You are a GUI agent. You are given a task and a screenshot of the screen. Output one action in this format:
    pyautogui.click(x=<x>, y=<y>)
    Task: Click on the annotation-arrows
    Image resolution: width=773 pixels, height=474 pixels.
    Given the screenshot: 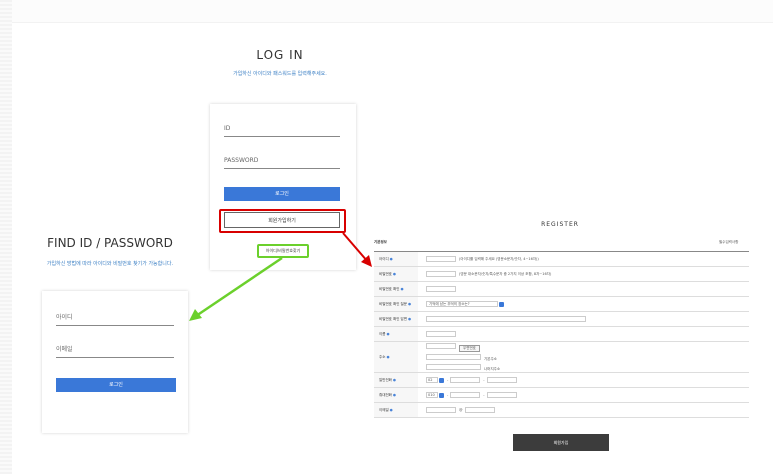 What is the action you would take?
    pyautogui.click(x=280, y=276)
    